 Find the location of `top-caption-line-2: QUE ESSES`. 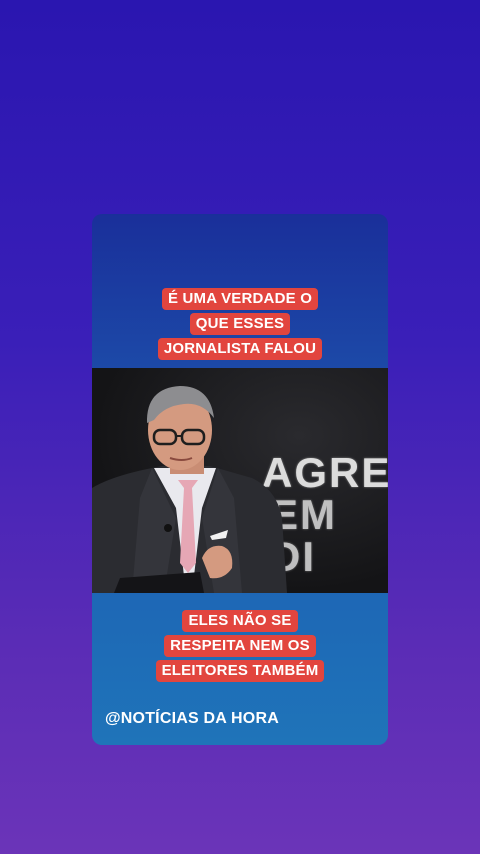

top-caption-line-2: QUE ESSES is located at coordinates (240, 324).